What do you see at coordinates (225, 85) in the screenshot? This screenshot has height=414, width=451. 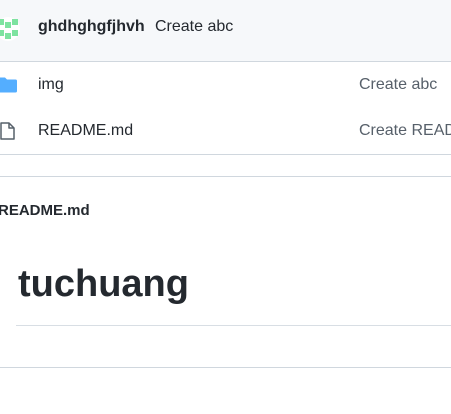 I see `file-row-img: img Create abc` at bounding box center [225, 85].